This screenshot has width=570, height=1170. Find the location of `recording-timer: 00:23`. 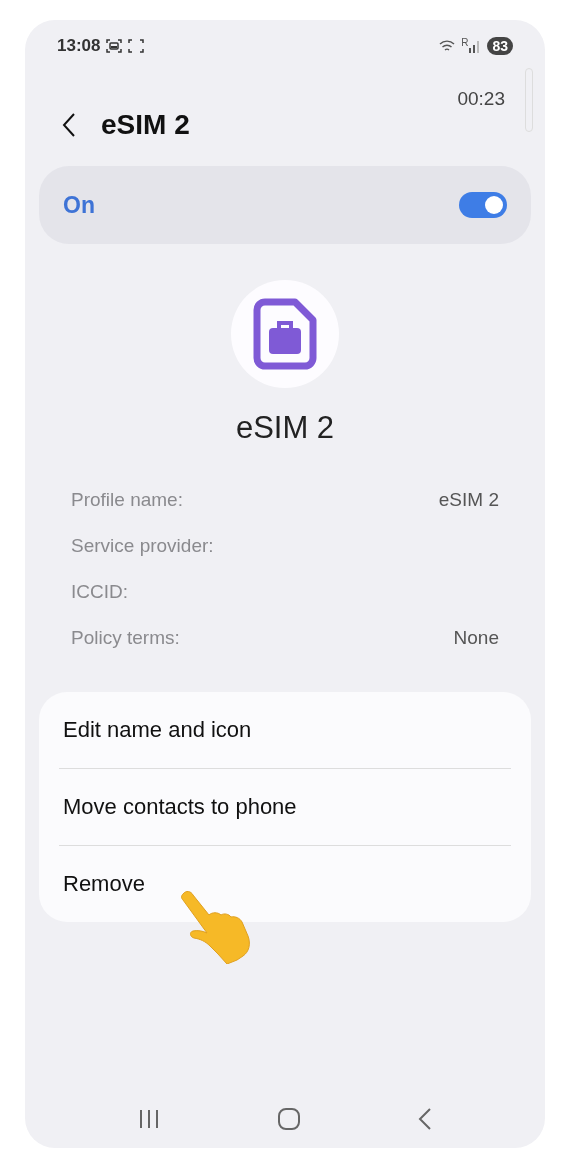

recording-timer: 00:23 is located at coordinates (481, 99).